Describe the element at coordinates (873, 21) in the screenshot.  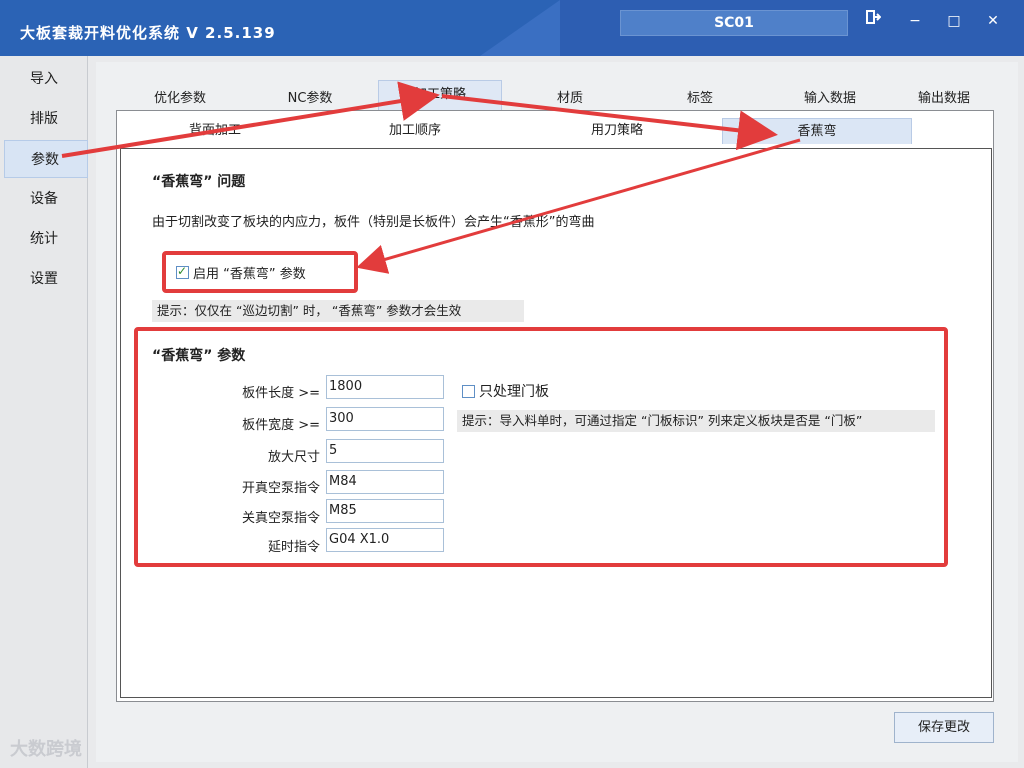
I see `exit-icon` at that location.